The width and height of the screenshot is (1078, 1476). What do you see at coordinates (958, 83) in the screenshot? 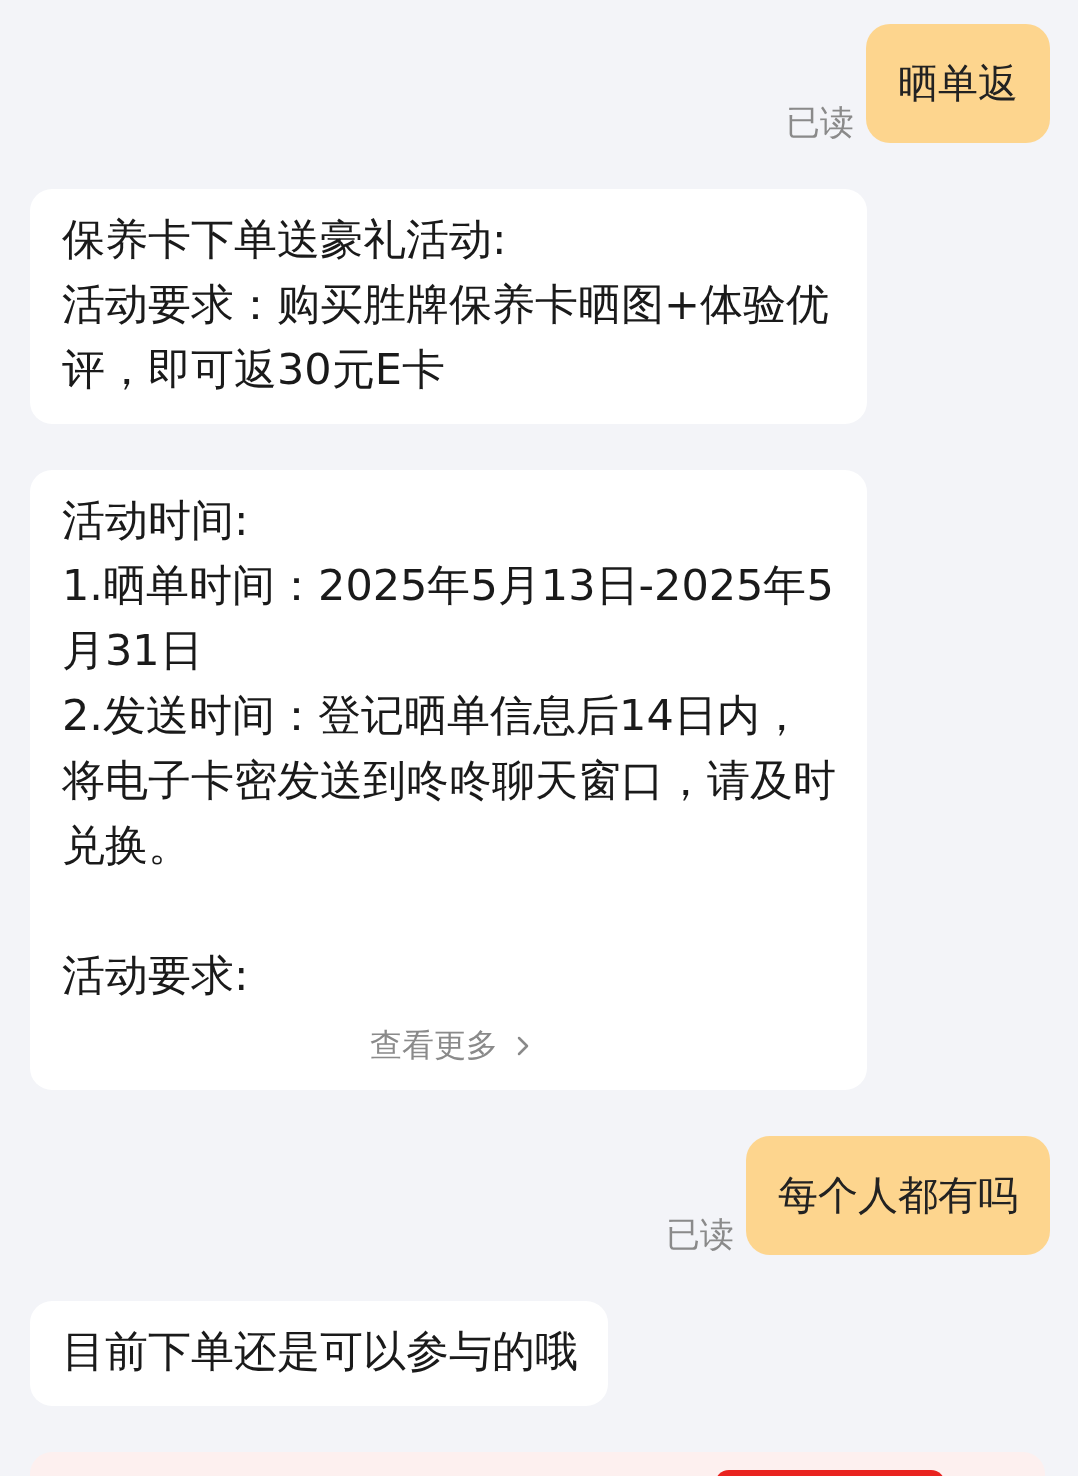
I see `sent-message: 晒单返` at bounding box center [958, 83].